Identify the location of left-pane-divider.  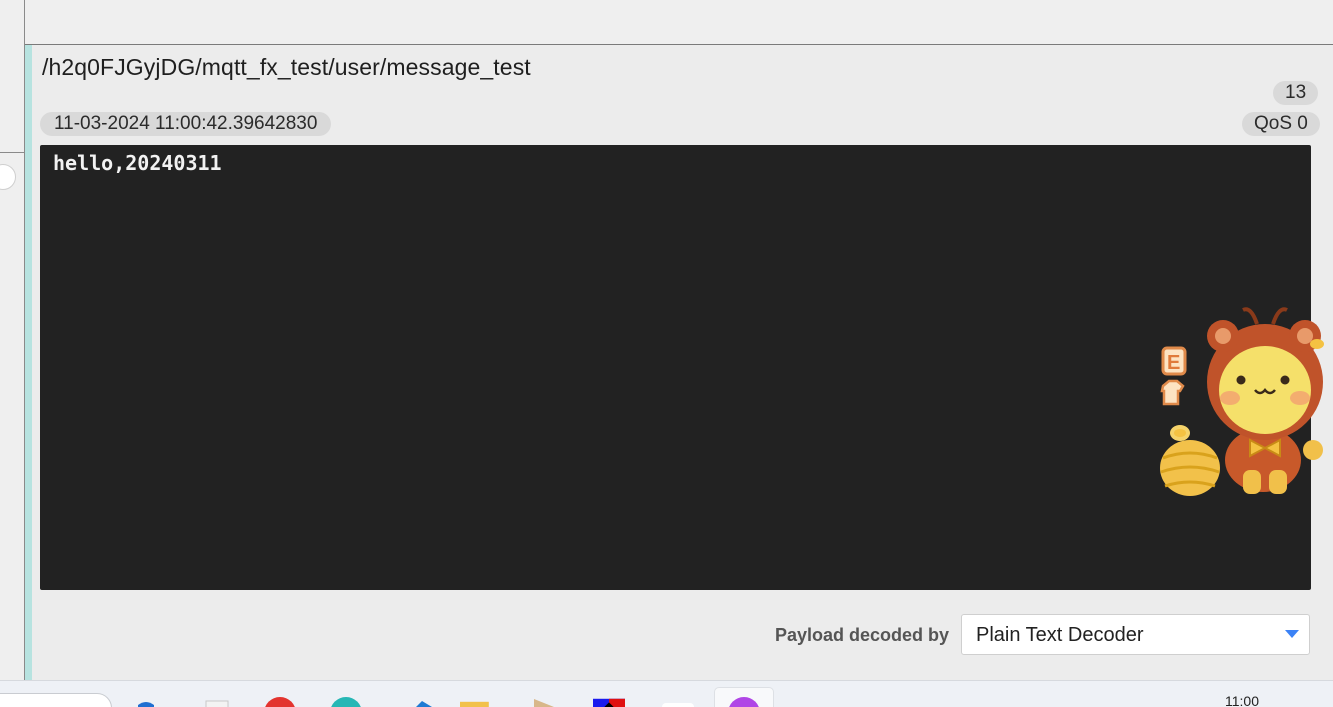
(12, 152).